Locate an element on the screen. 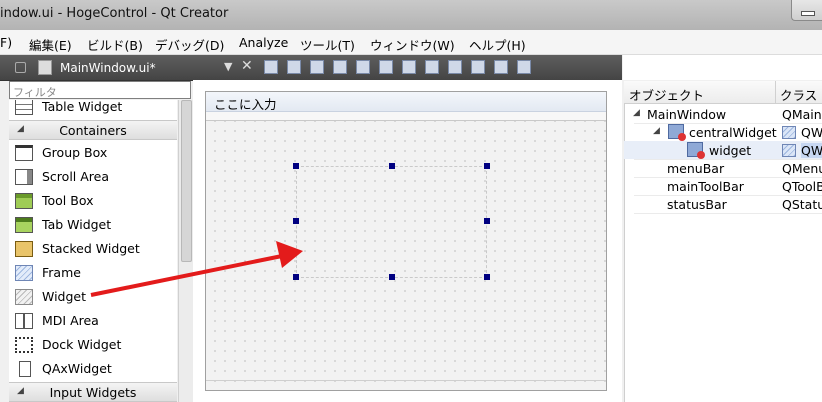  minimize-button is located at coordinates (806, 10).